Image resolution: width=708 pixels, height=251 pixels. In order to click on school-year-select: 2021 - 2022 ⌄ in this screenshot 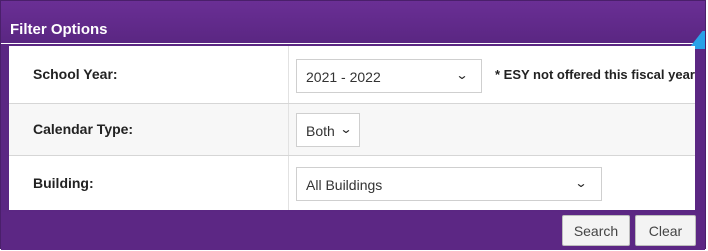, I will do `click(389, 76)`.